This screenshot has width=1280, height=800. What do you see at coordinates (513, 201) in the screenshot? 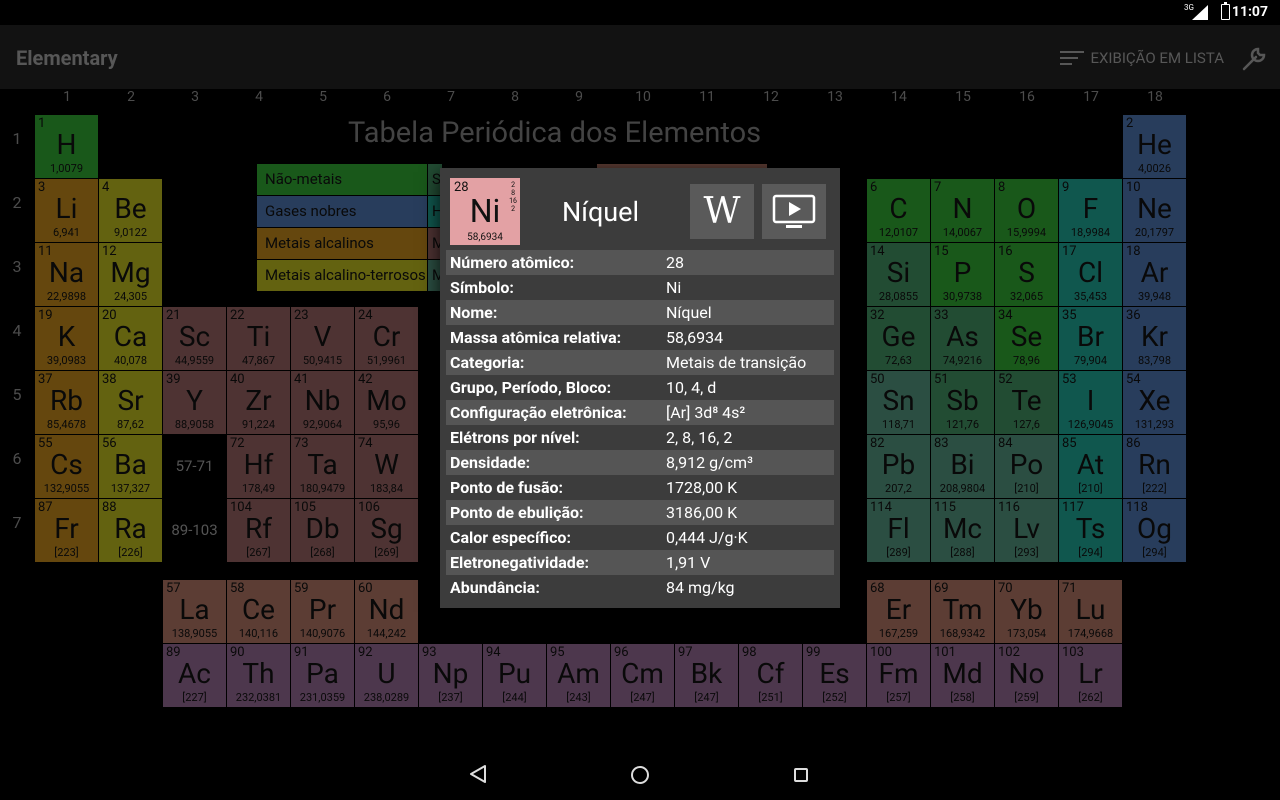
I see `tile-shell: 16` at bounding box center [513, 201].